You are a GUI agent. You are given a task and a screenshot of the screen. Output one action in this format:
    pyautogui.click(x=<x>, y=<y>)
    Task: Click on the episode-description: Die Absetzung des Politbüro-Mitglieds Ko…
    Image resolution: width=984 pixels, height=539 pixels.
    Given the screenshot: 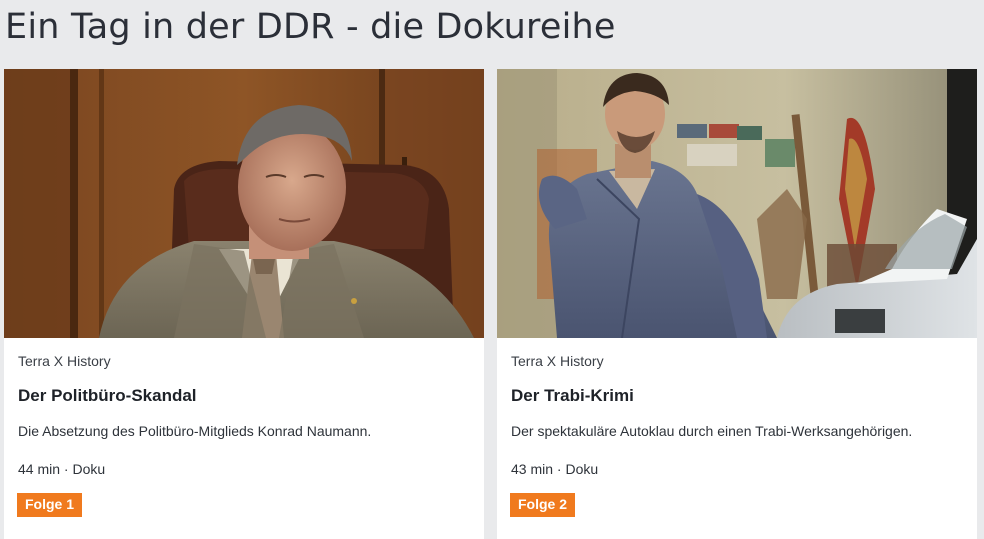 What is the action you would take?
    pyautogui.click(x=195, y=431)
    